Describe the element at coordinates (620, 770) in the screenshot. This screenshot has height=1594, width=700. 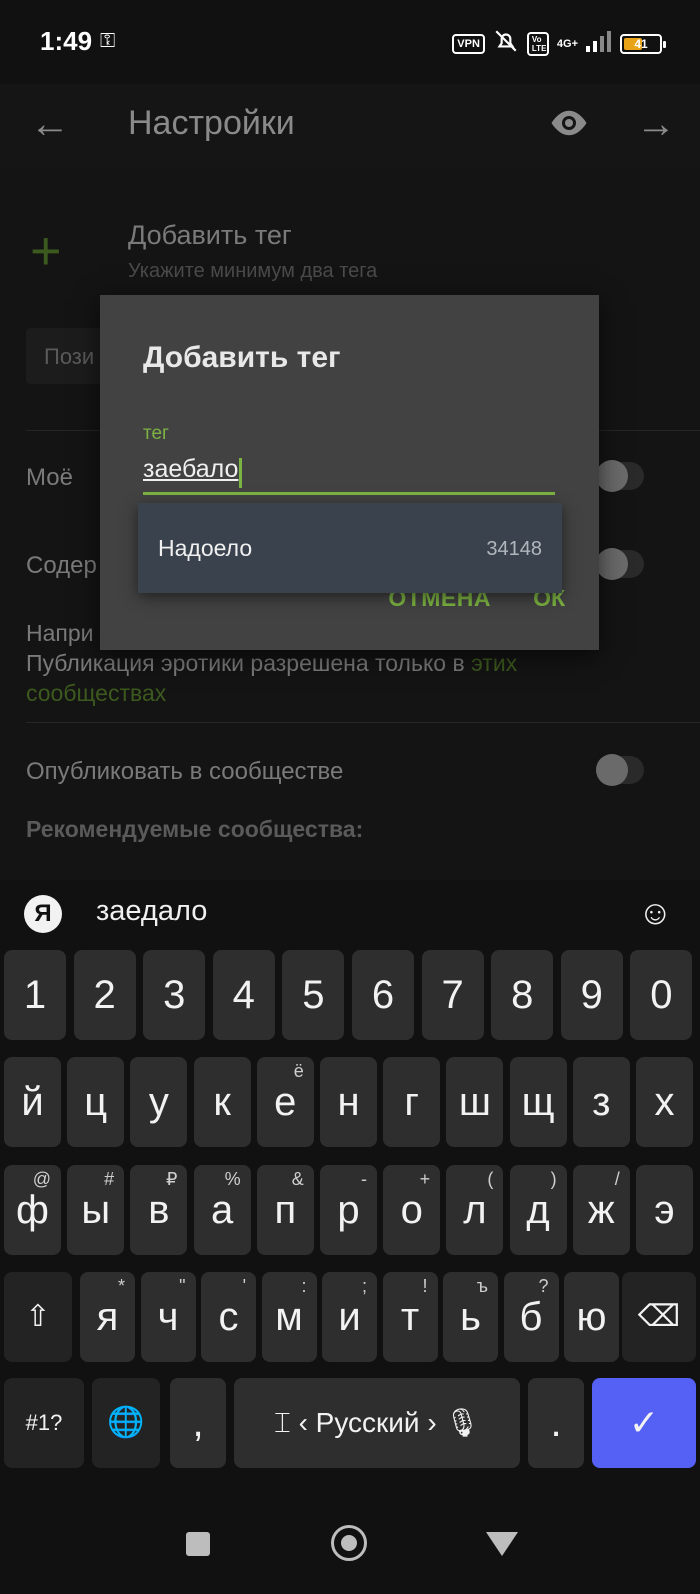
I see `publish-toggle` at that location.